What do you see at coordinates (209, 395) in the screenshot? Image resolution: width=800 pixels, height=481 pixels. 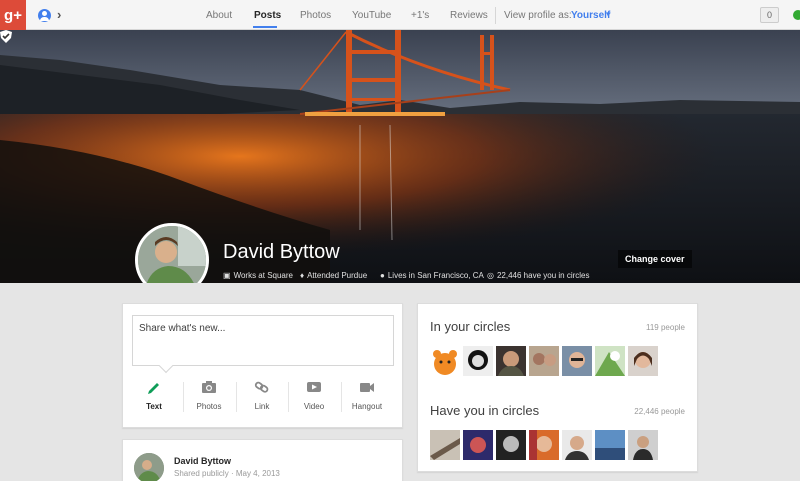 I see `share-photos-button: Photos` at bounding box center [209, 395].